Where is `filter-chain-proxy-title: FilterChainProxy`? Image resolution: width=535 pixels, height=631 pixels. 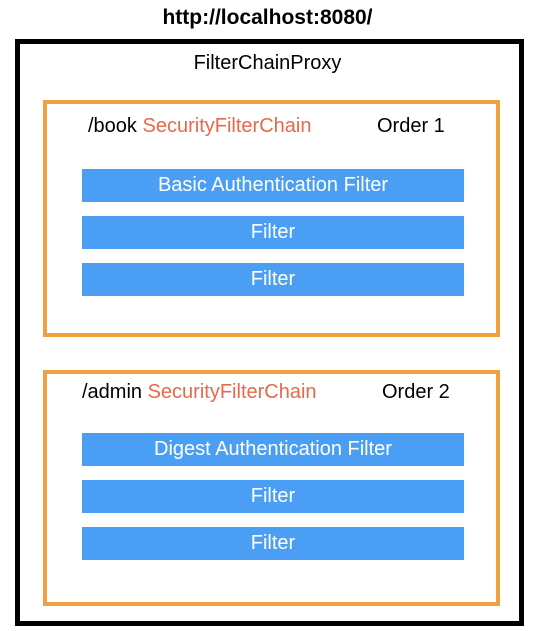
filter-chain-proxy-title: FilterChainProxy is located at coordinates (267, 63).